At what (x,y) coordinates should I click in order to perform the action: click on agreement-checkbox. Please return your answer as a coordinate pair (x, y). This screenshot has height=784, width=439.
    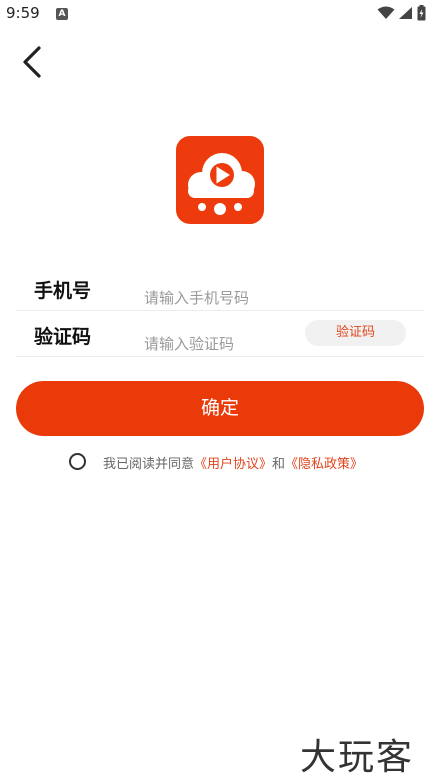
    Looking at the image, I should click on (77, 461).